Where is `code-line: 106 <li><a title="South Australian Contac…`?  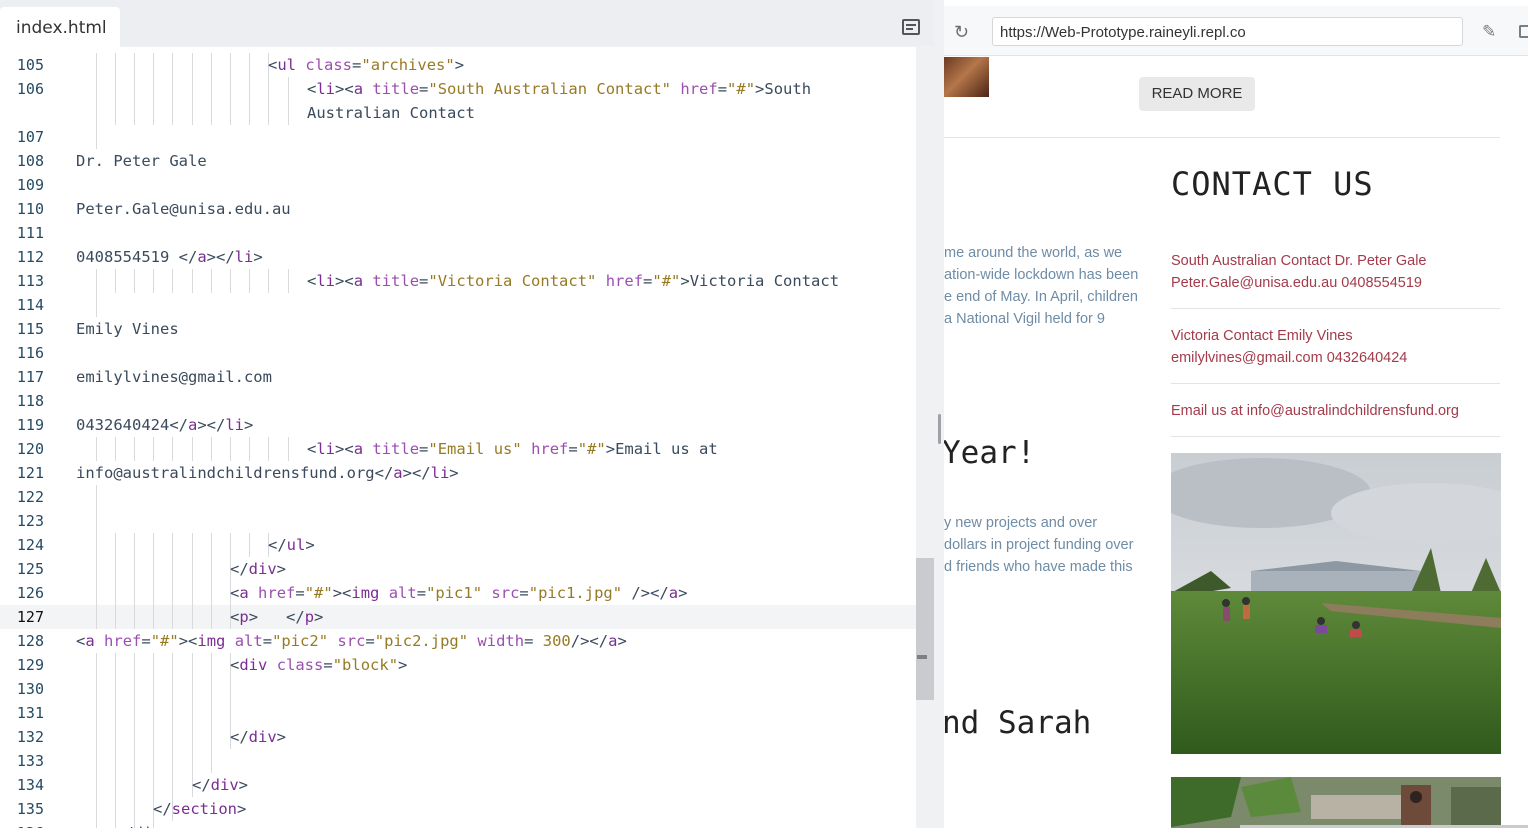
code-line: 106 <li><a title="South Australian Contac… is located at coordinates (458, 89).